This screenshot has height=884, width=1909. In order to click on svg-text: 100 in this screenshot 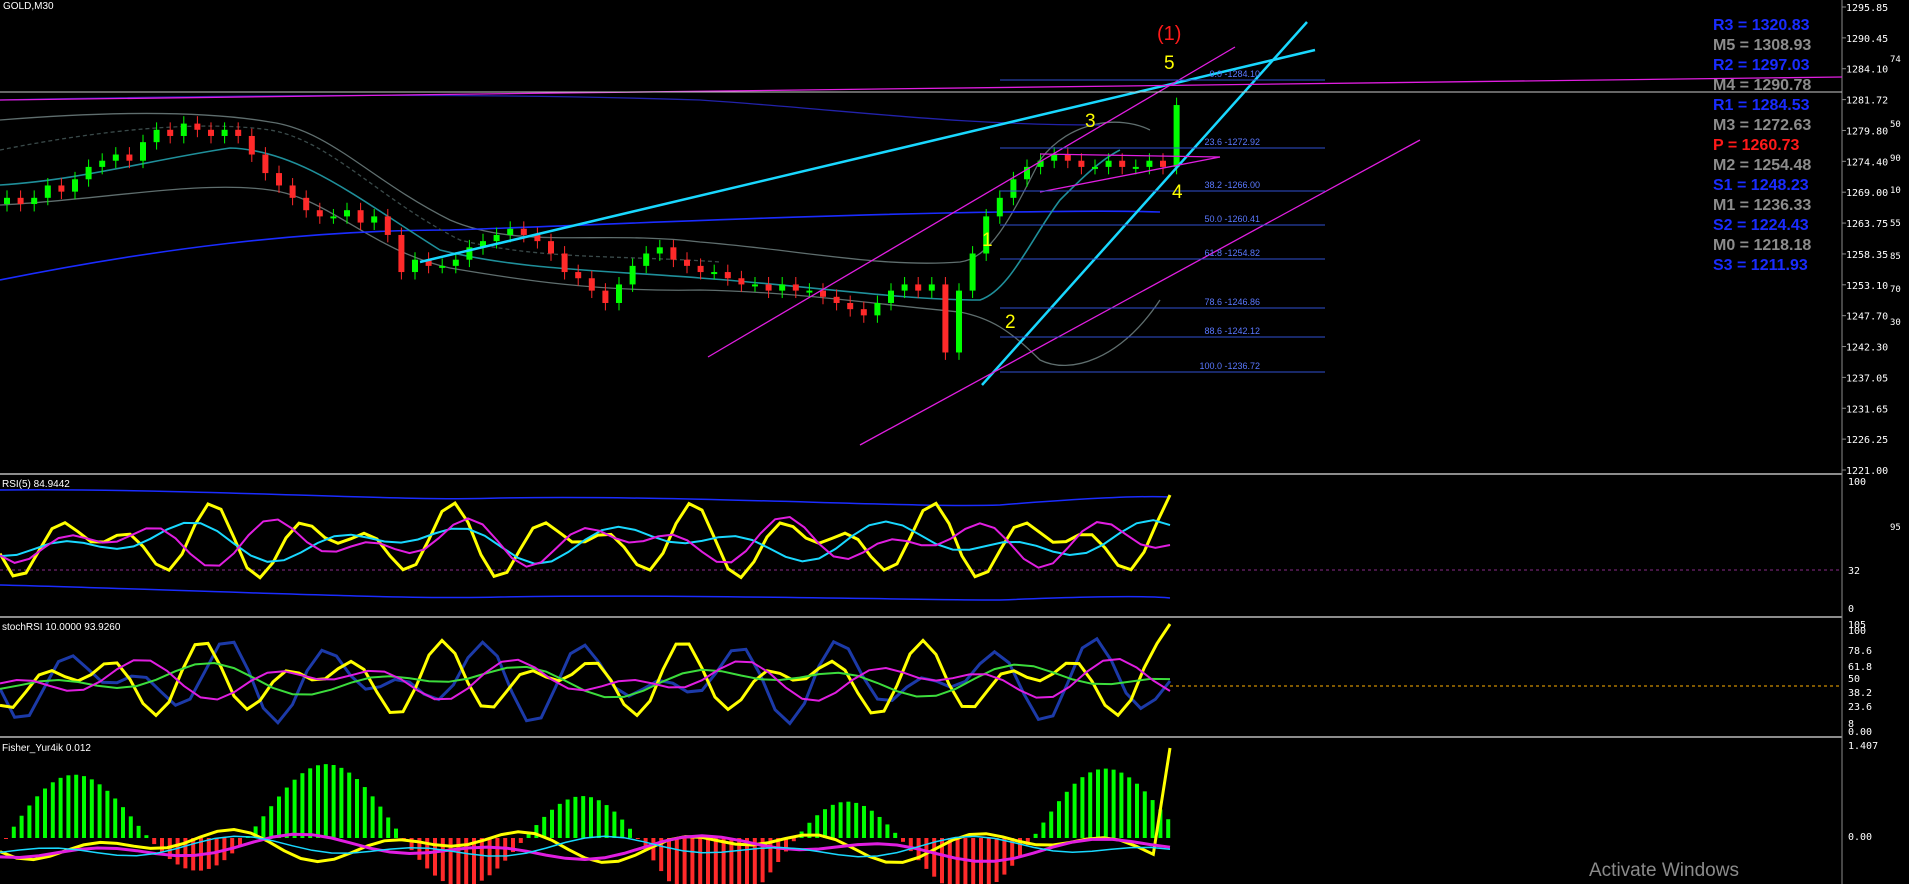, I will do `click(1857, 631)`.